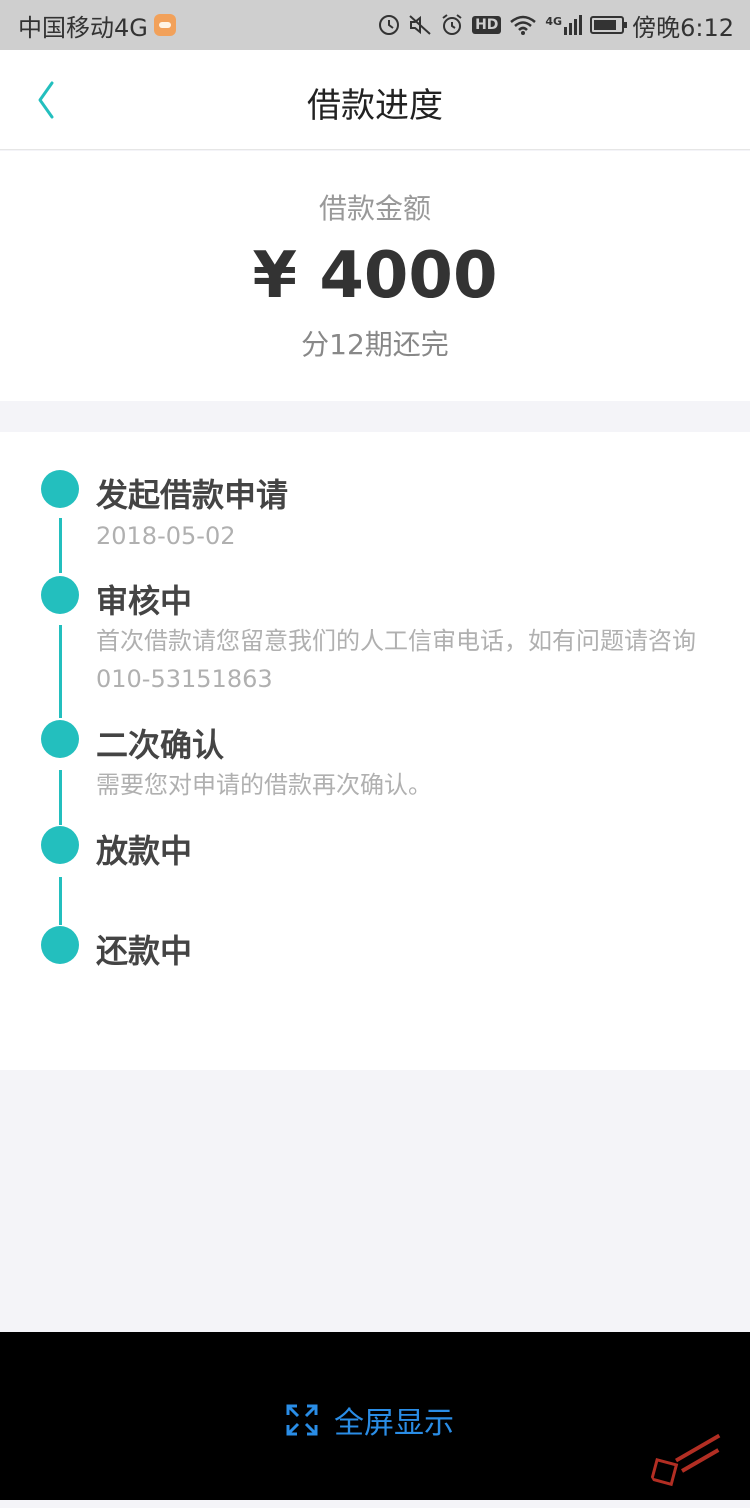 This screenshot has width=750, height=1508. What do you see at coordinates (166, 536) in the screenshot?
I see `step-description: 2018-05-02` at bounding box center [166, 536].